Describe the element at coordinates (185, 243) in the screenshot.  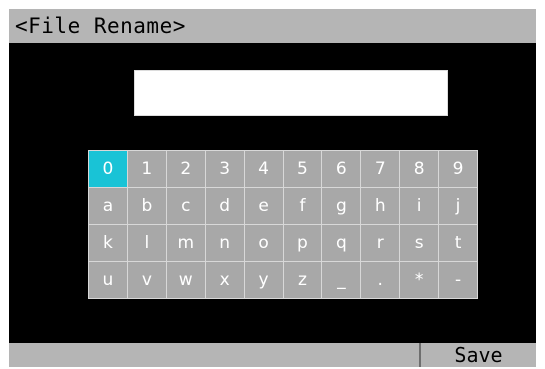
I see `key-m: m` at that location.